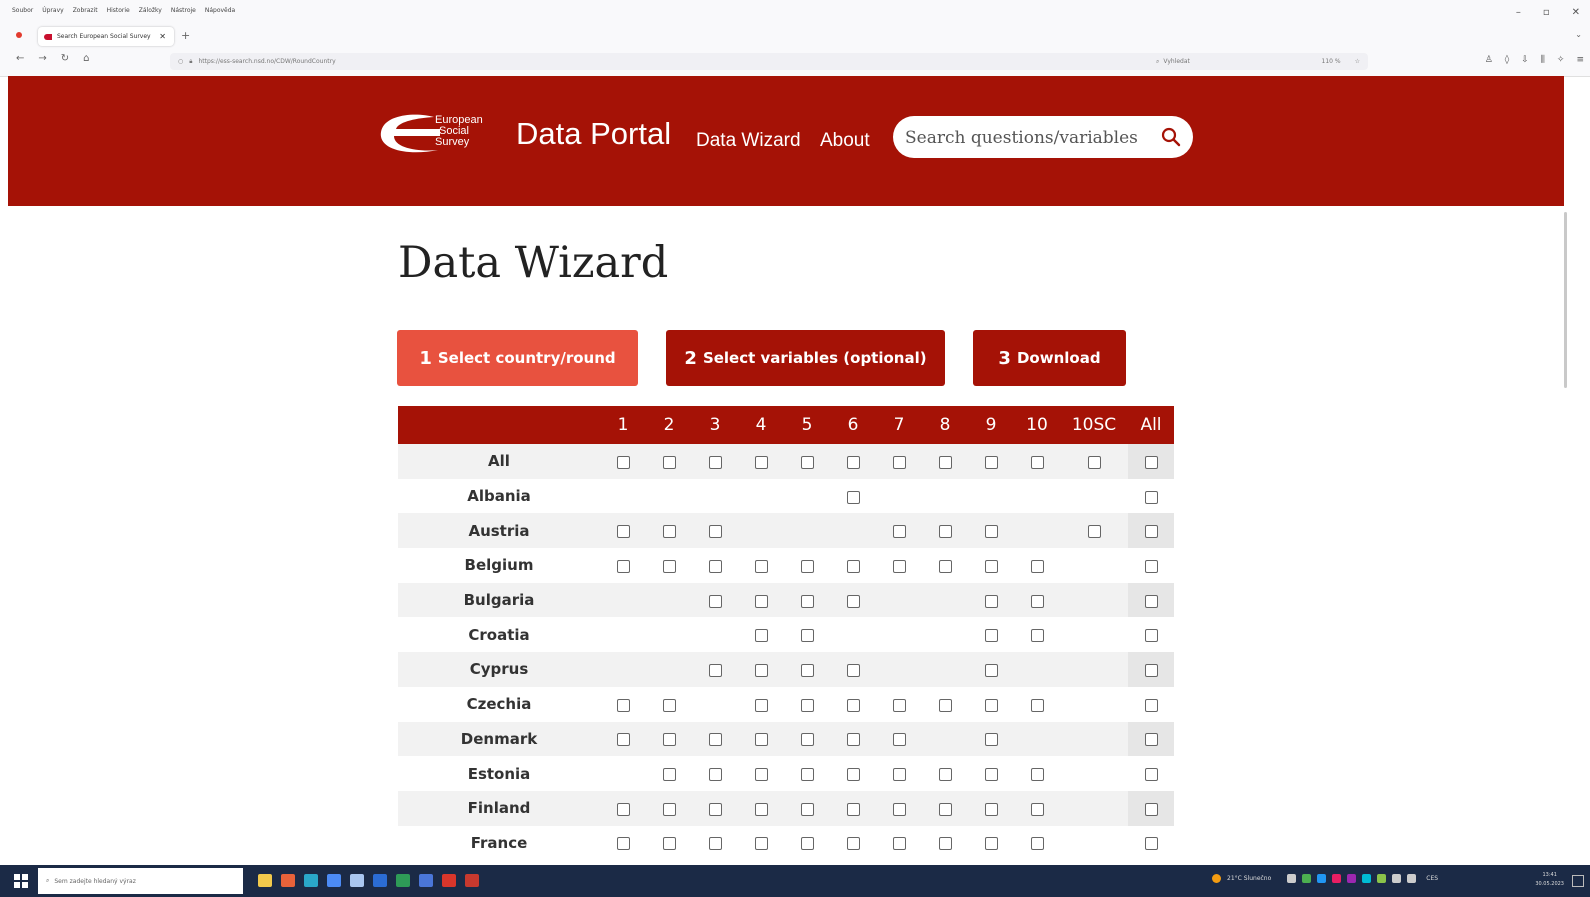 The image size is (1590, 897). I want to click on extensions-icon: ✧, so click(1561, 60).